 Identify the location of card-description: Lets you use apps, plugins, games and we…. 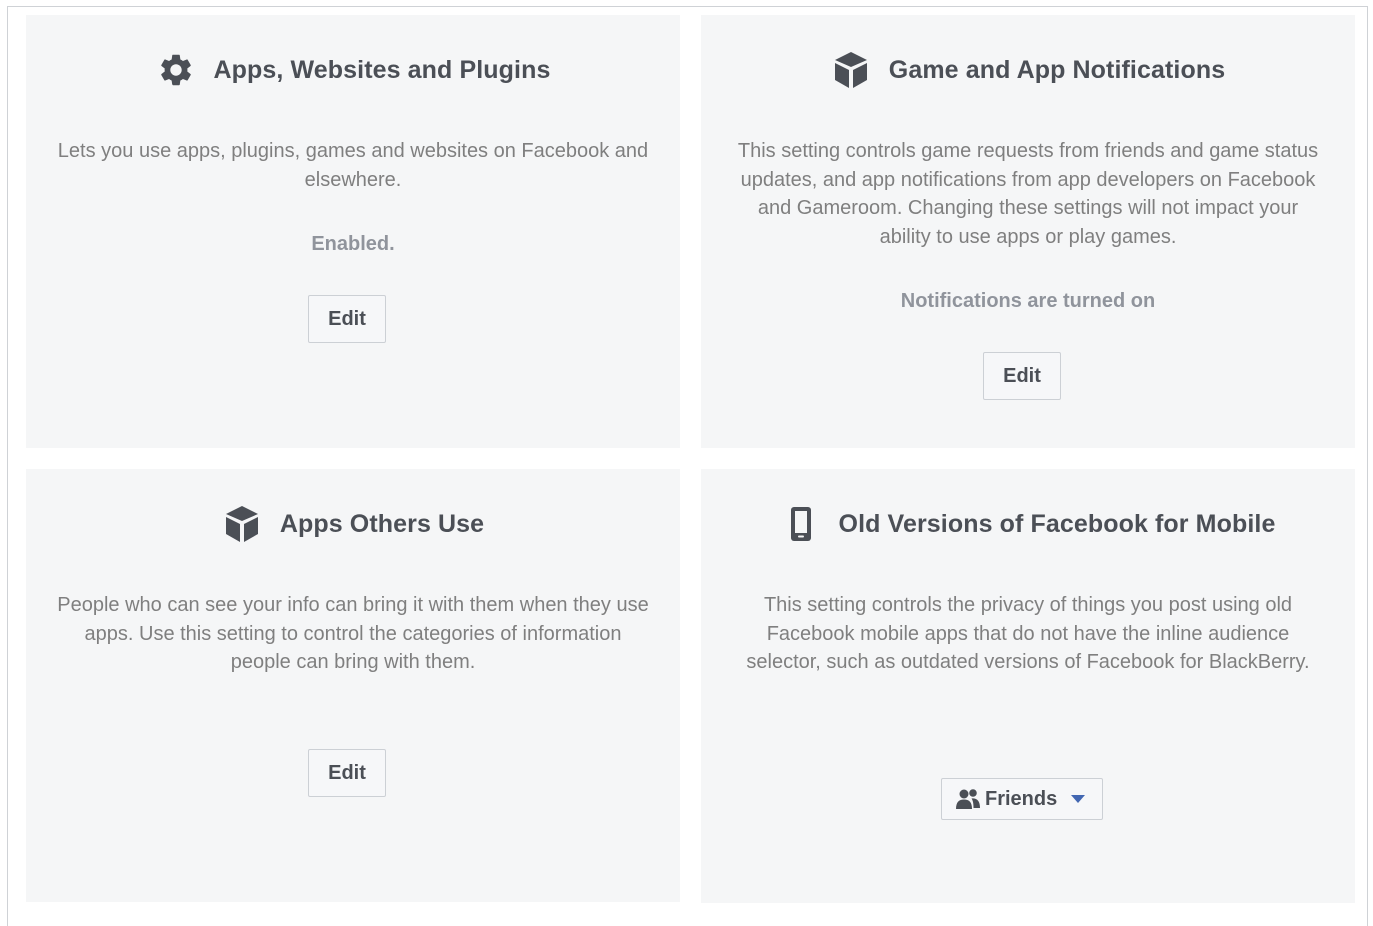
(353, 165).